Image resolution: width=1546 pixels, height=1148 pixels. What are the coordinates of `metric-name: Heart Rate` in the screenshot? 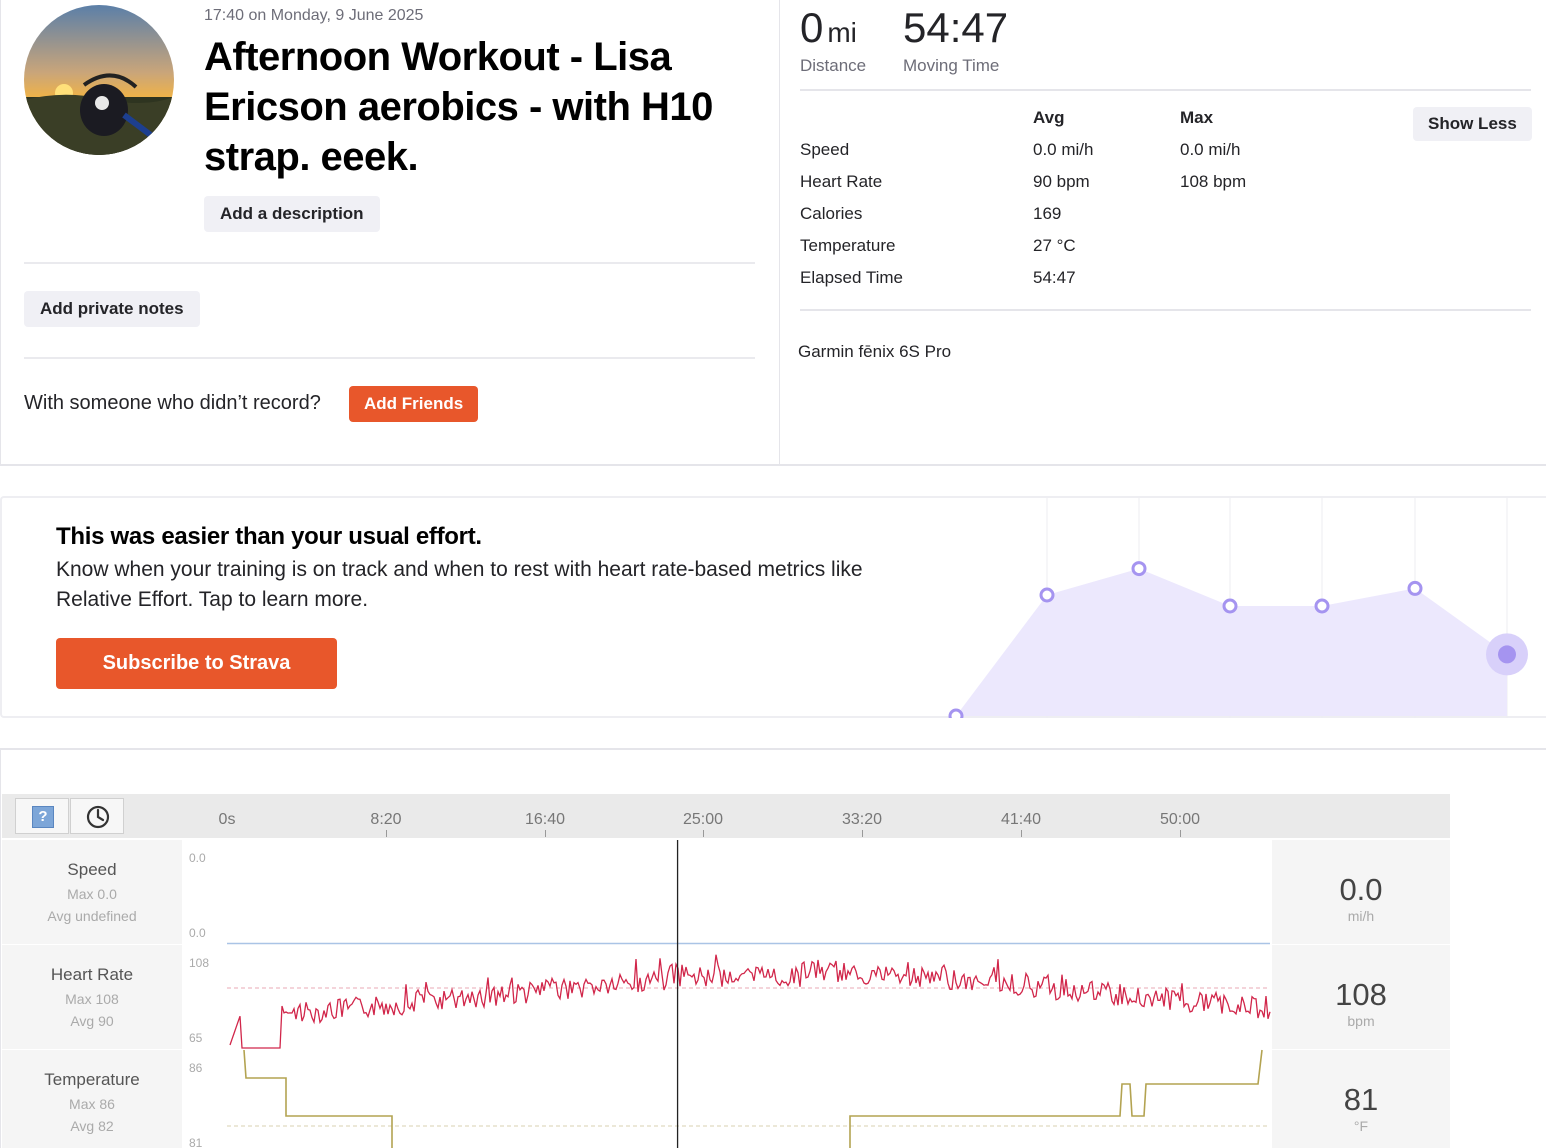 It's located at (92, 974).